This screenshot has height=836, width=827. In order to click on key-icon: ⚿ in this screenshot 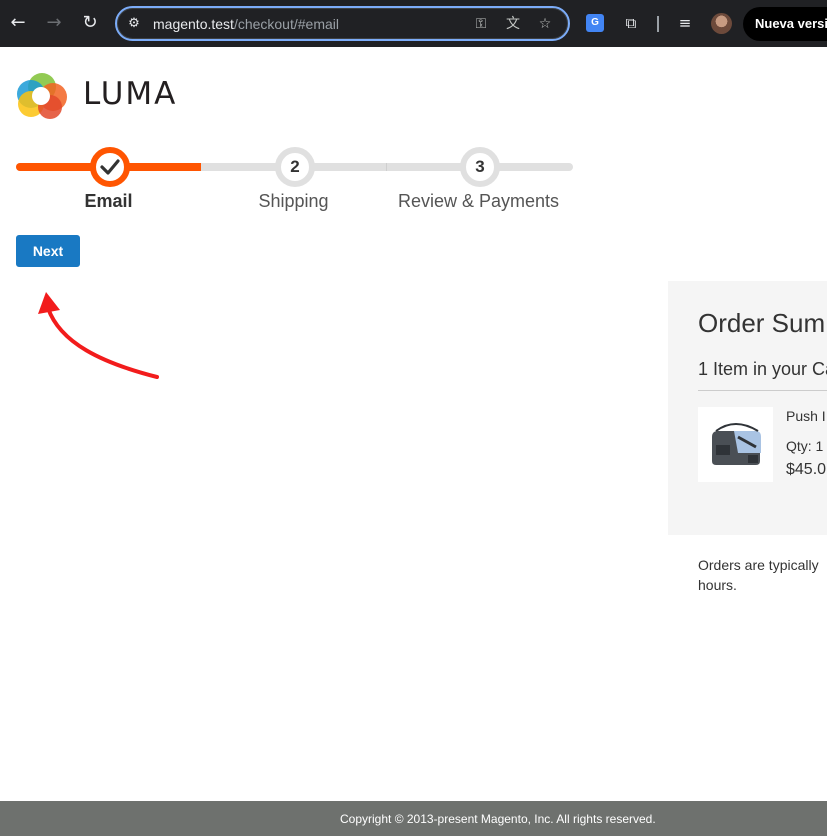, I will do `click(481, 24)`.